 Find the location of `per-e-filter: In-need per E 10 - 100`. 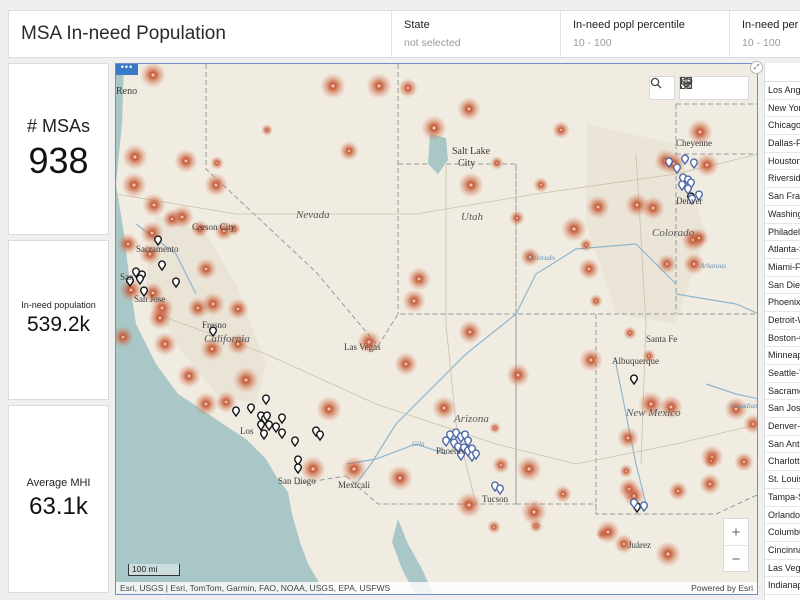

per-e-filter: In-need per E 10 - 100 is located at coordinates (764, 34).